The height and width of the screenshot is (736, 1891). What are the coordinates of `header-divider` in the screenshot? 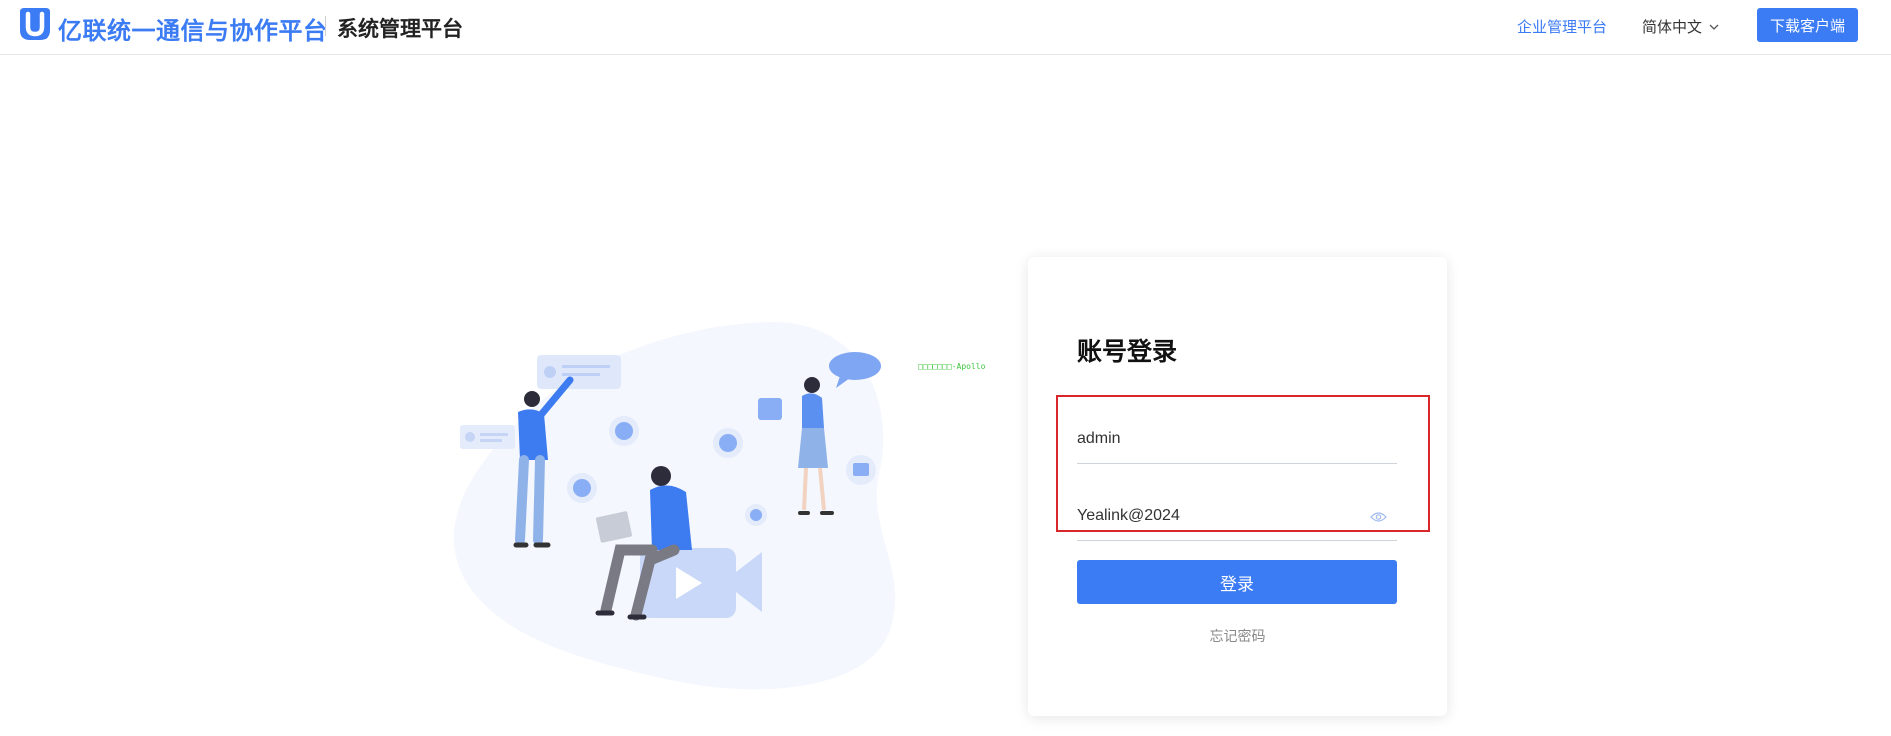 It's located at (325, 26).